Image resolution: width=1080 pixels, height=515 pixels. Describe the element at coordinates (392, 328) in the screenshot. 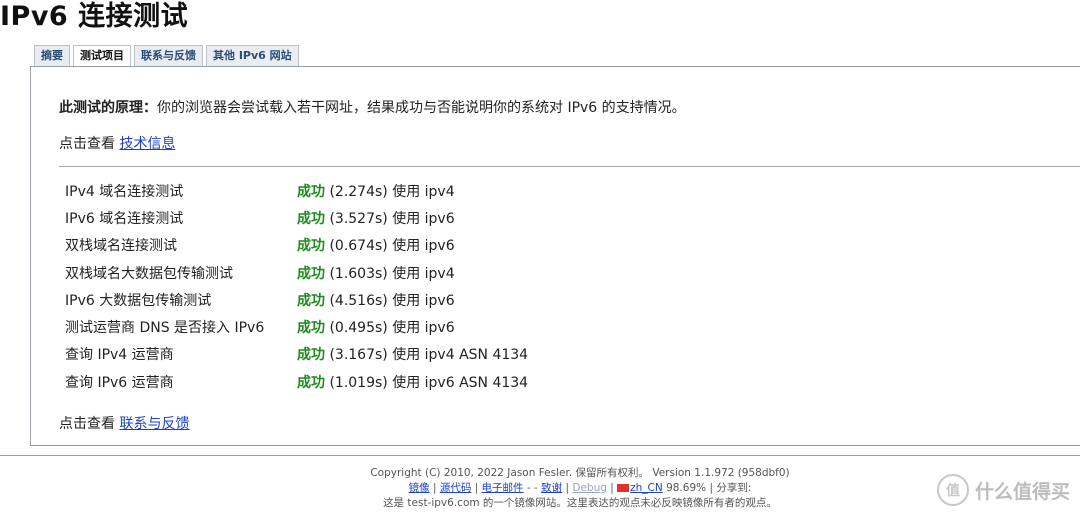

I see `test-detail: (0.495s) 使用 ipv6` at that location.